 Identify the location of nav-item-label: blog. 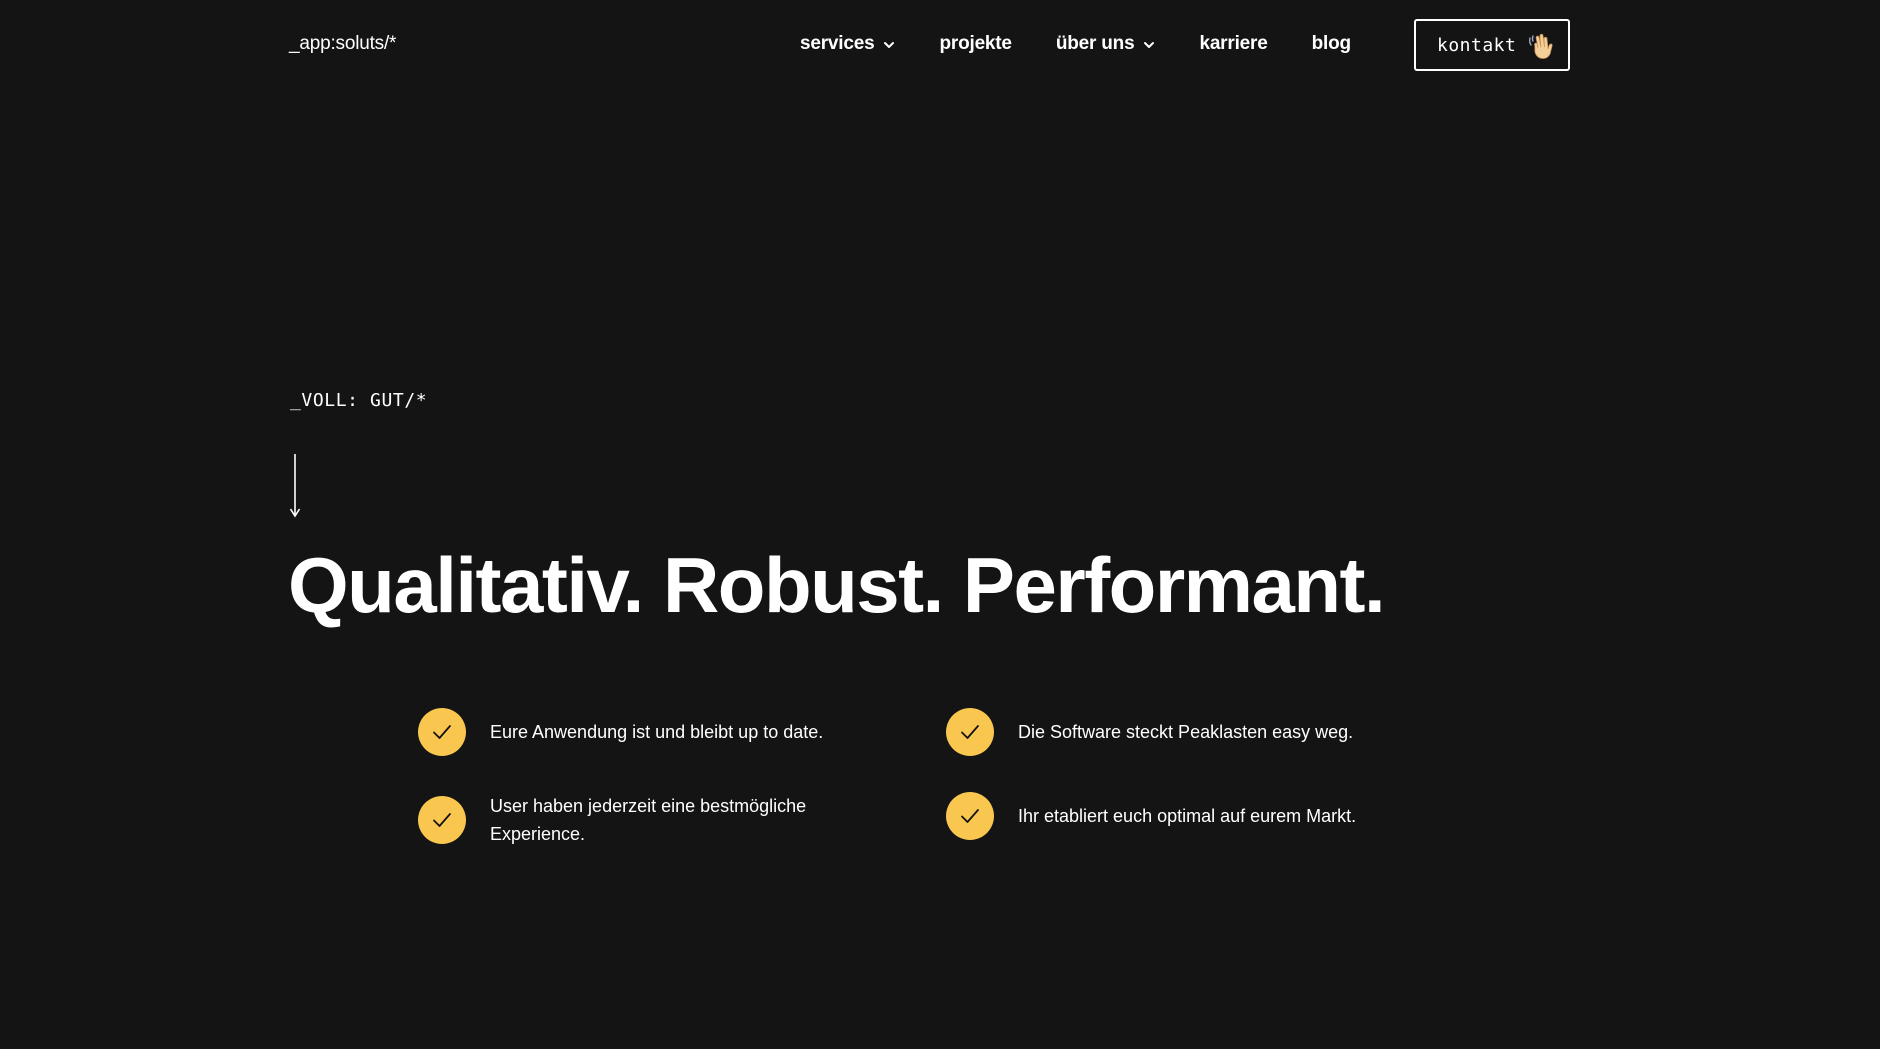
(1331, 43).